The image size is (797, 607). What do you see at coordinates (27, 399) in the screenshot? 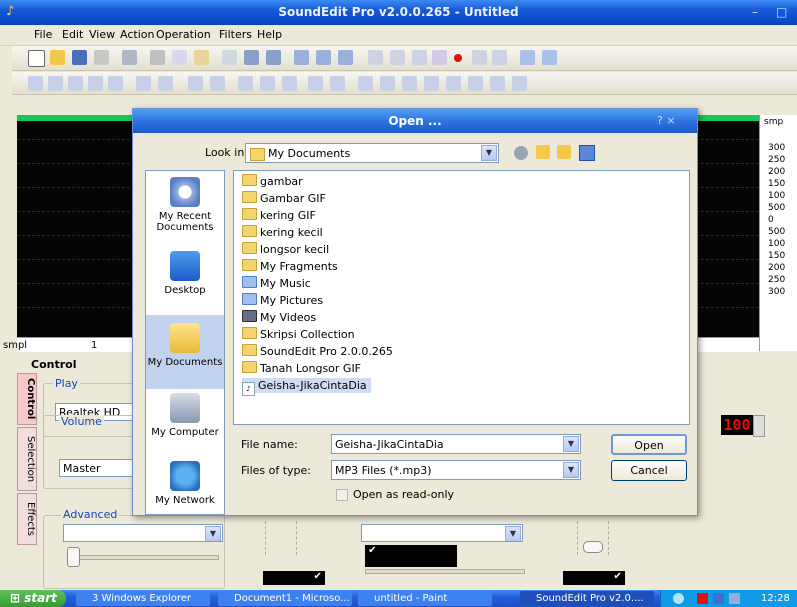
I see `tab-control: Control` at bounding box center [27, 399].